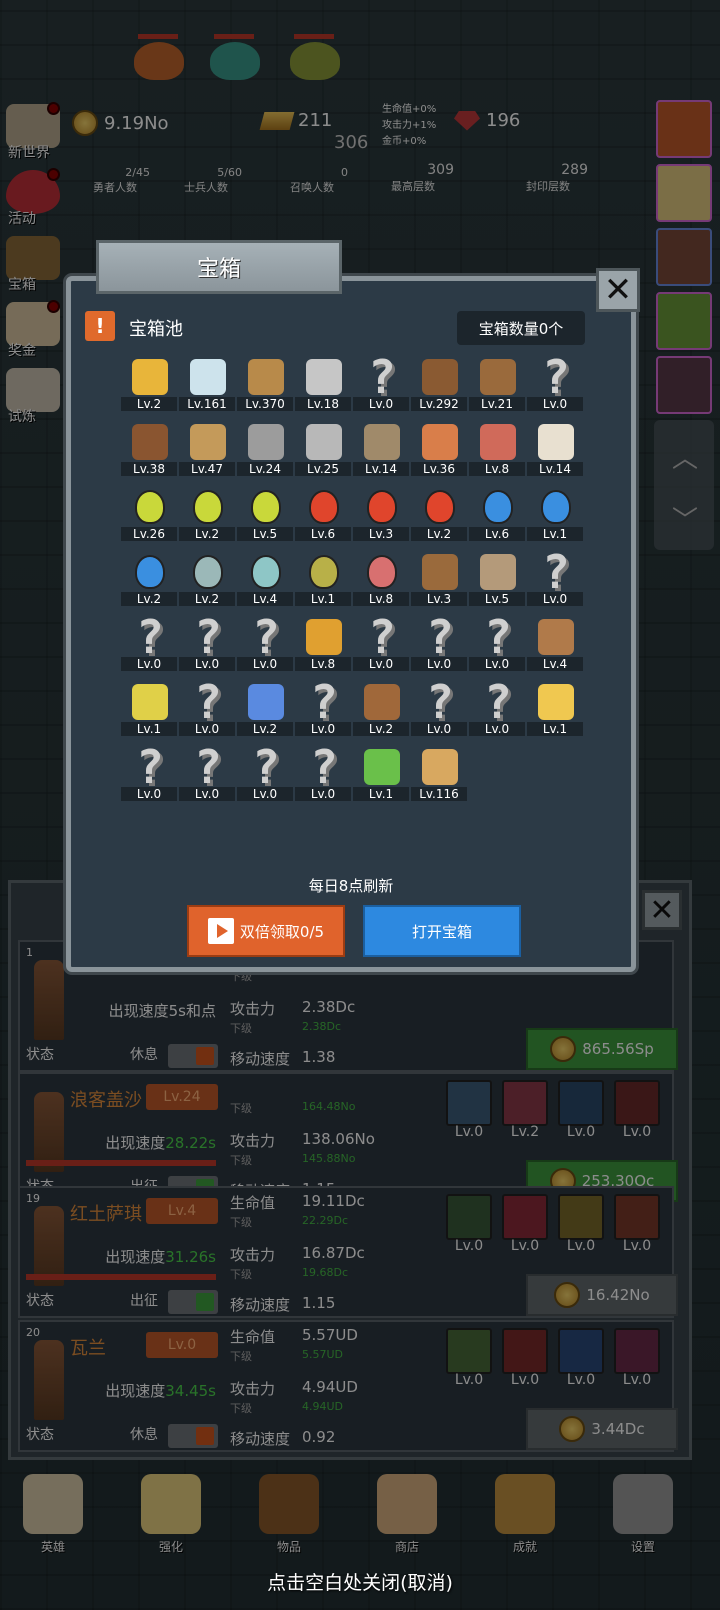  Describe the element at coordinates (266, 448) in the screenshot. I see `chest-pool-item: Lv.24` at that location.